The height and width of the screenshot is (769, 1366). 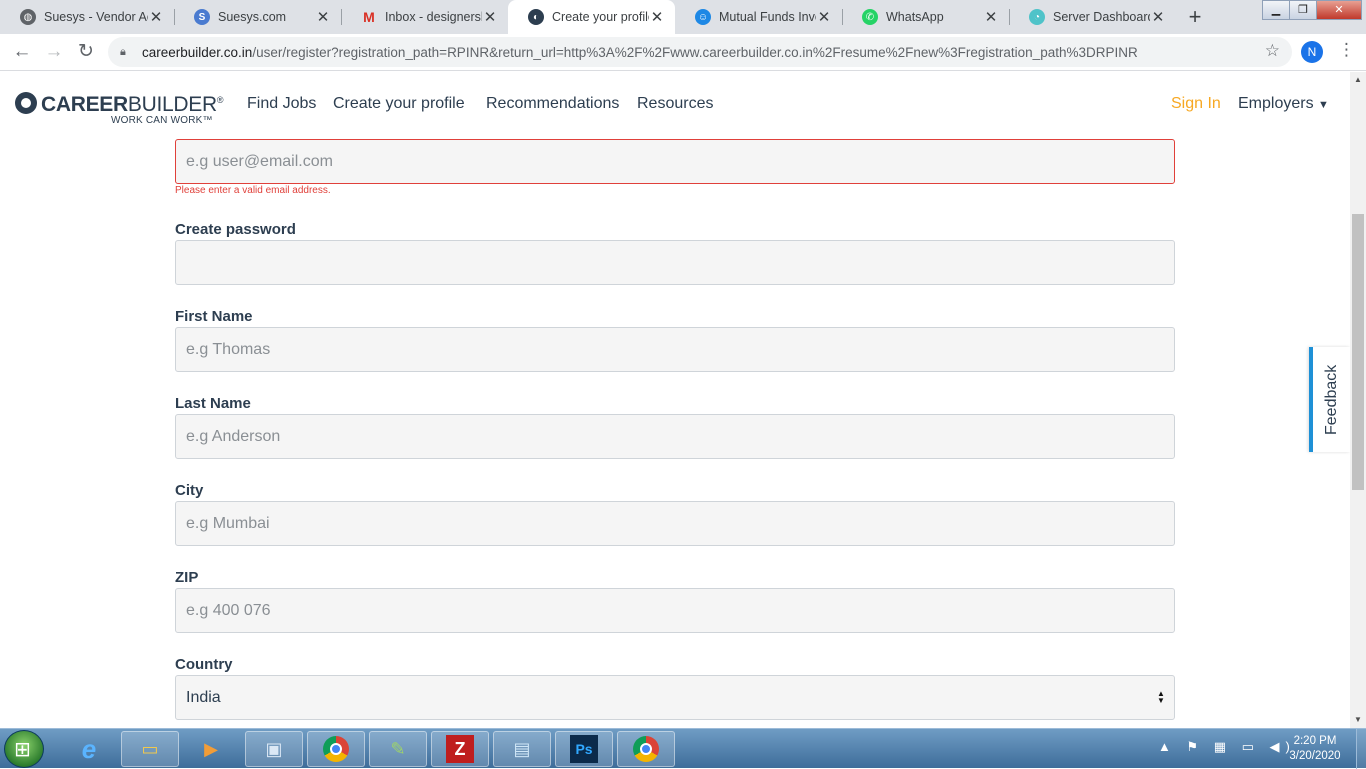 I want to click on system-tray: ▲ ⚑ ▦ ▭ ◀), so click(x=1227, y=747).